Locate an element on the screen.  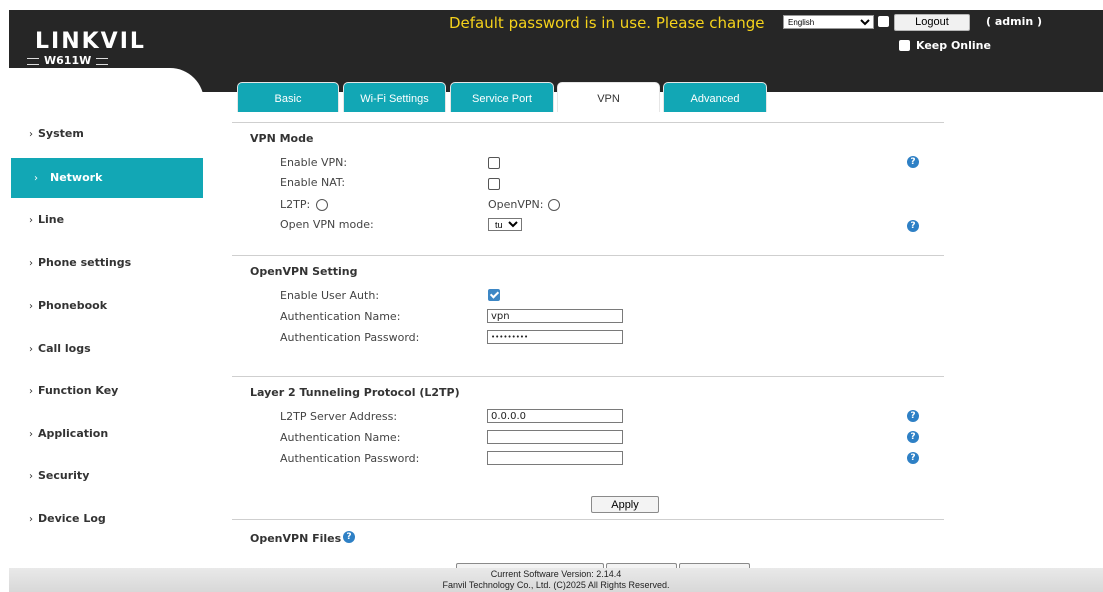
enable-nat-label: Enable NAT: is located at coordinates (313, 182).